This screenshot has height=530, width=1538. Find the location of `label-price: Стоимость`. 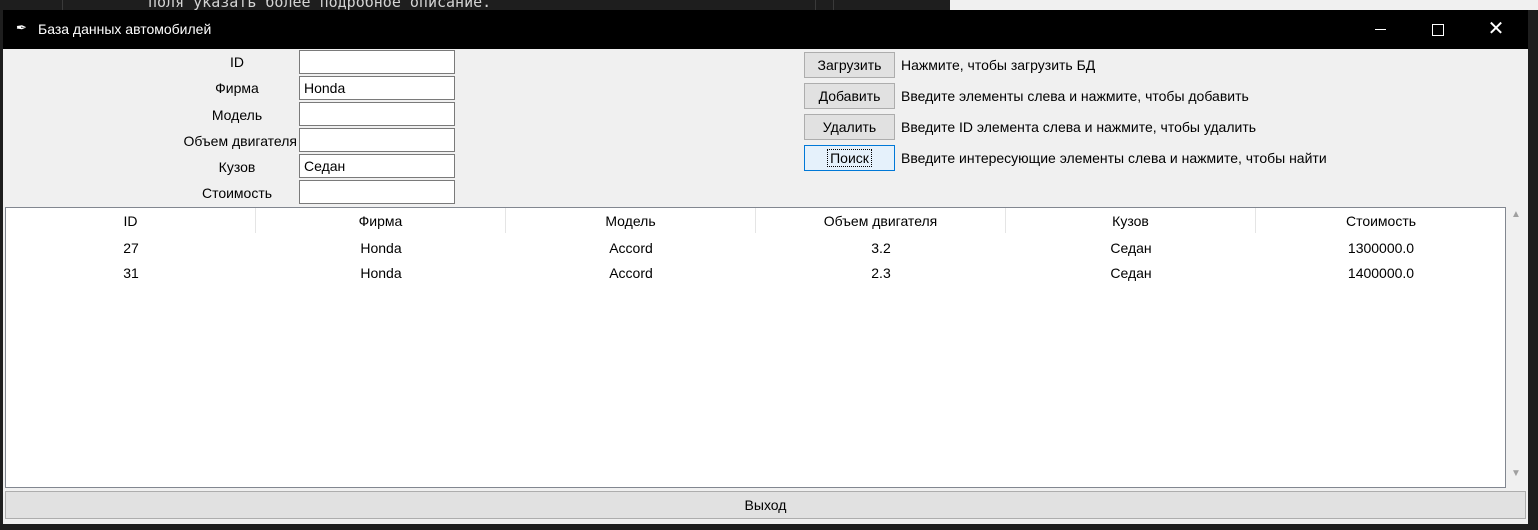

label-price: Стоимость is located at coordinates (237, 193).